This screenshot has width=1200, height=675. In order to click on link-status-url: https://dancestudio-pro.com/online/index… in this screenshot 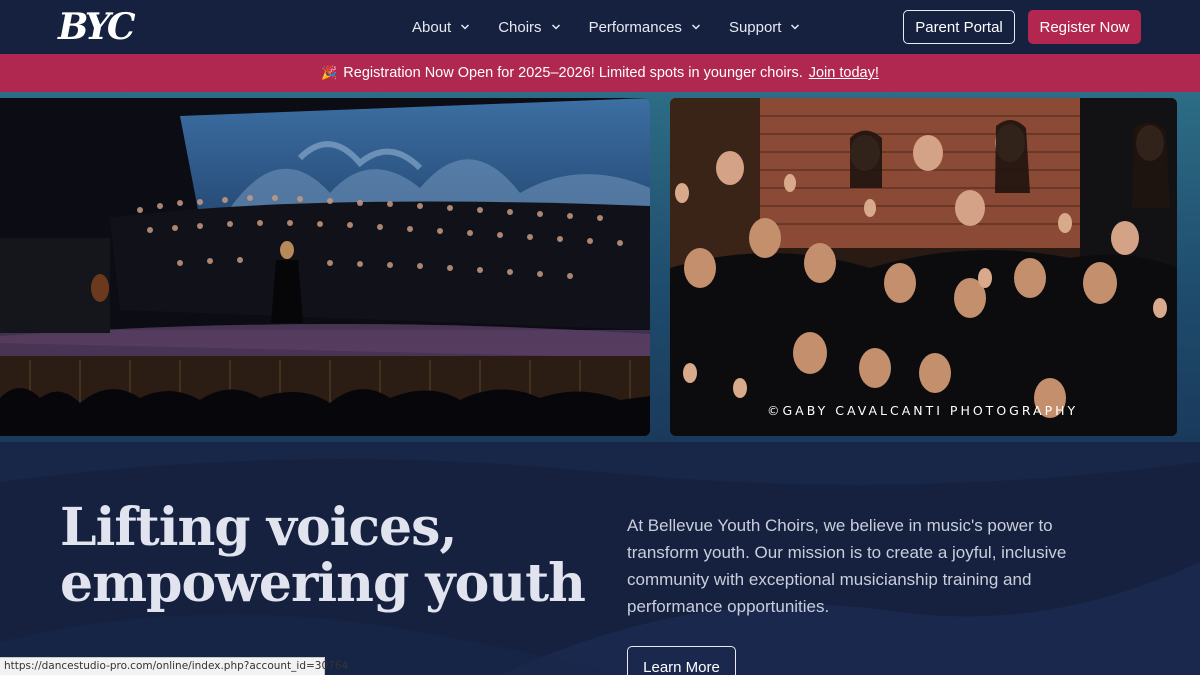, I will do `click(174, 666)`.